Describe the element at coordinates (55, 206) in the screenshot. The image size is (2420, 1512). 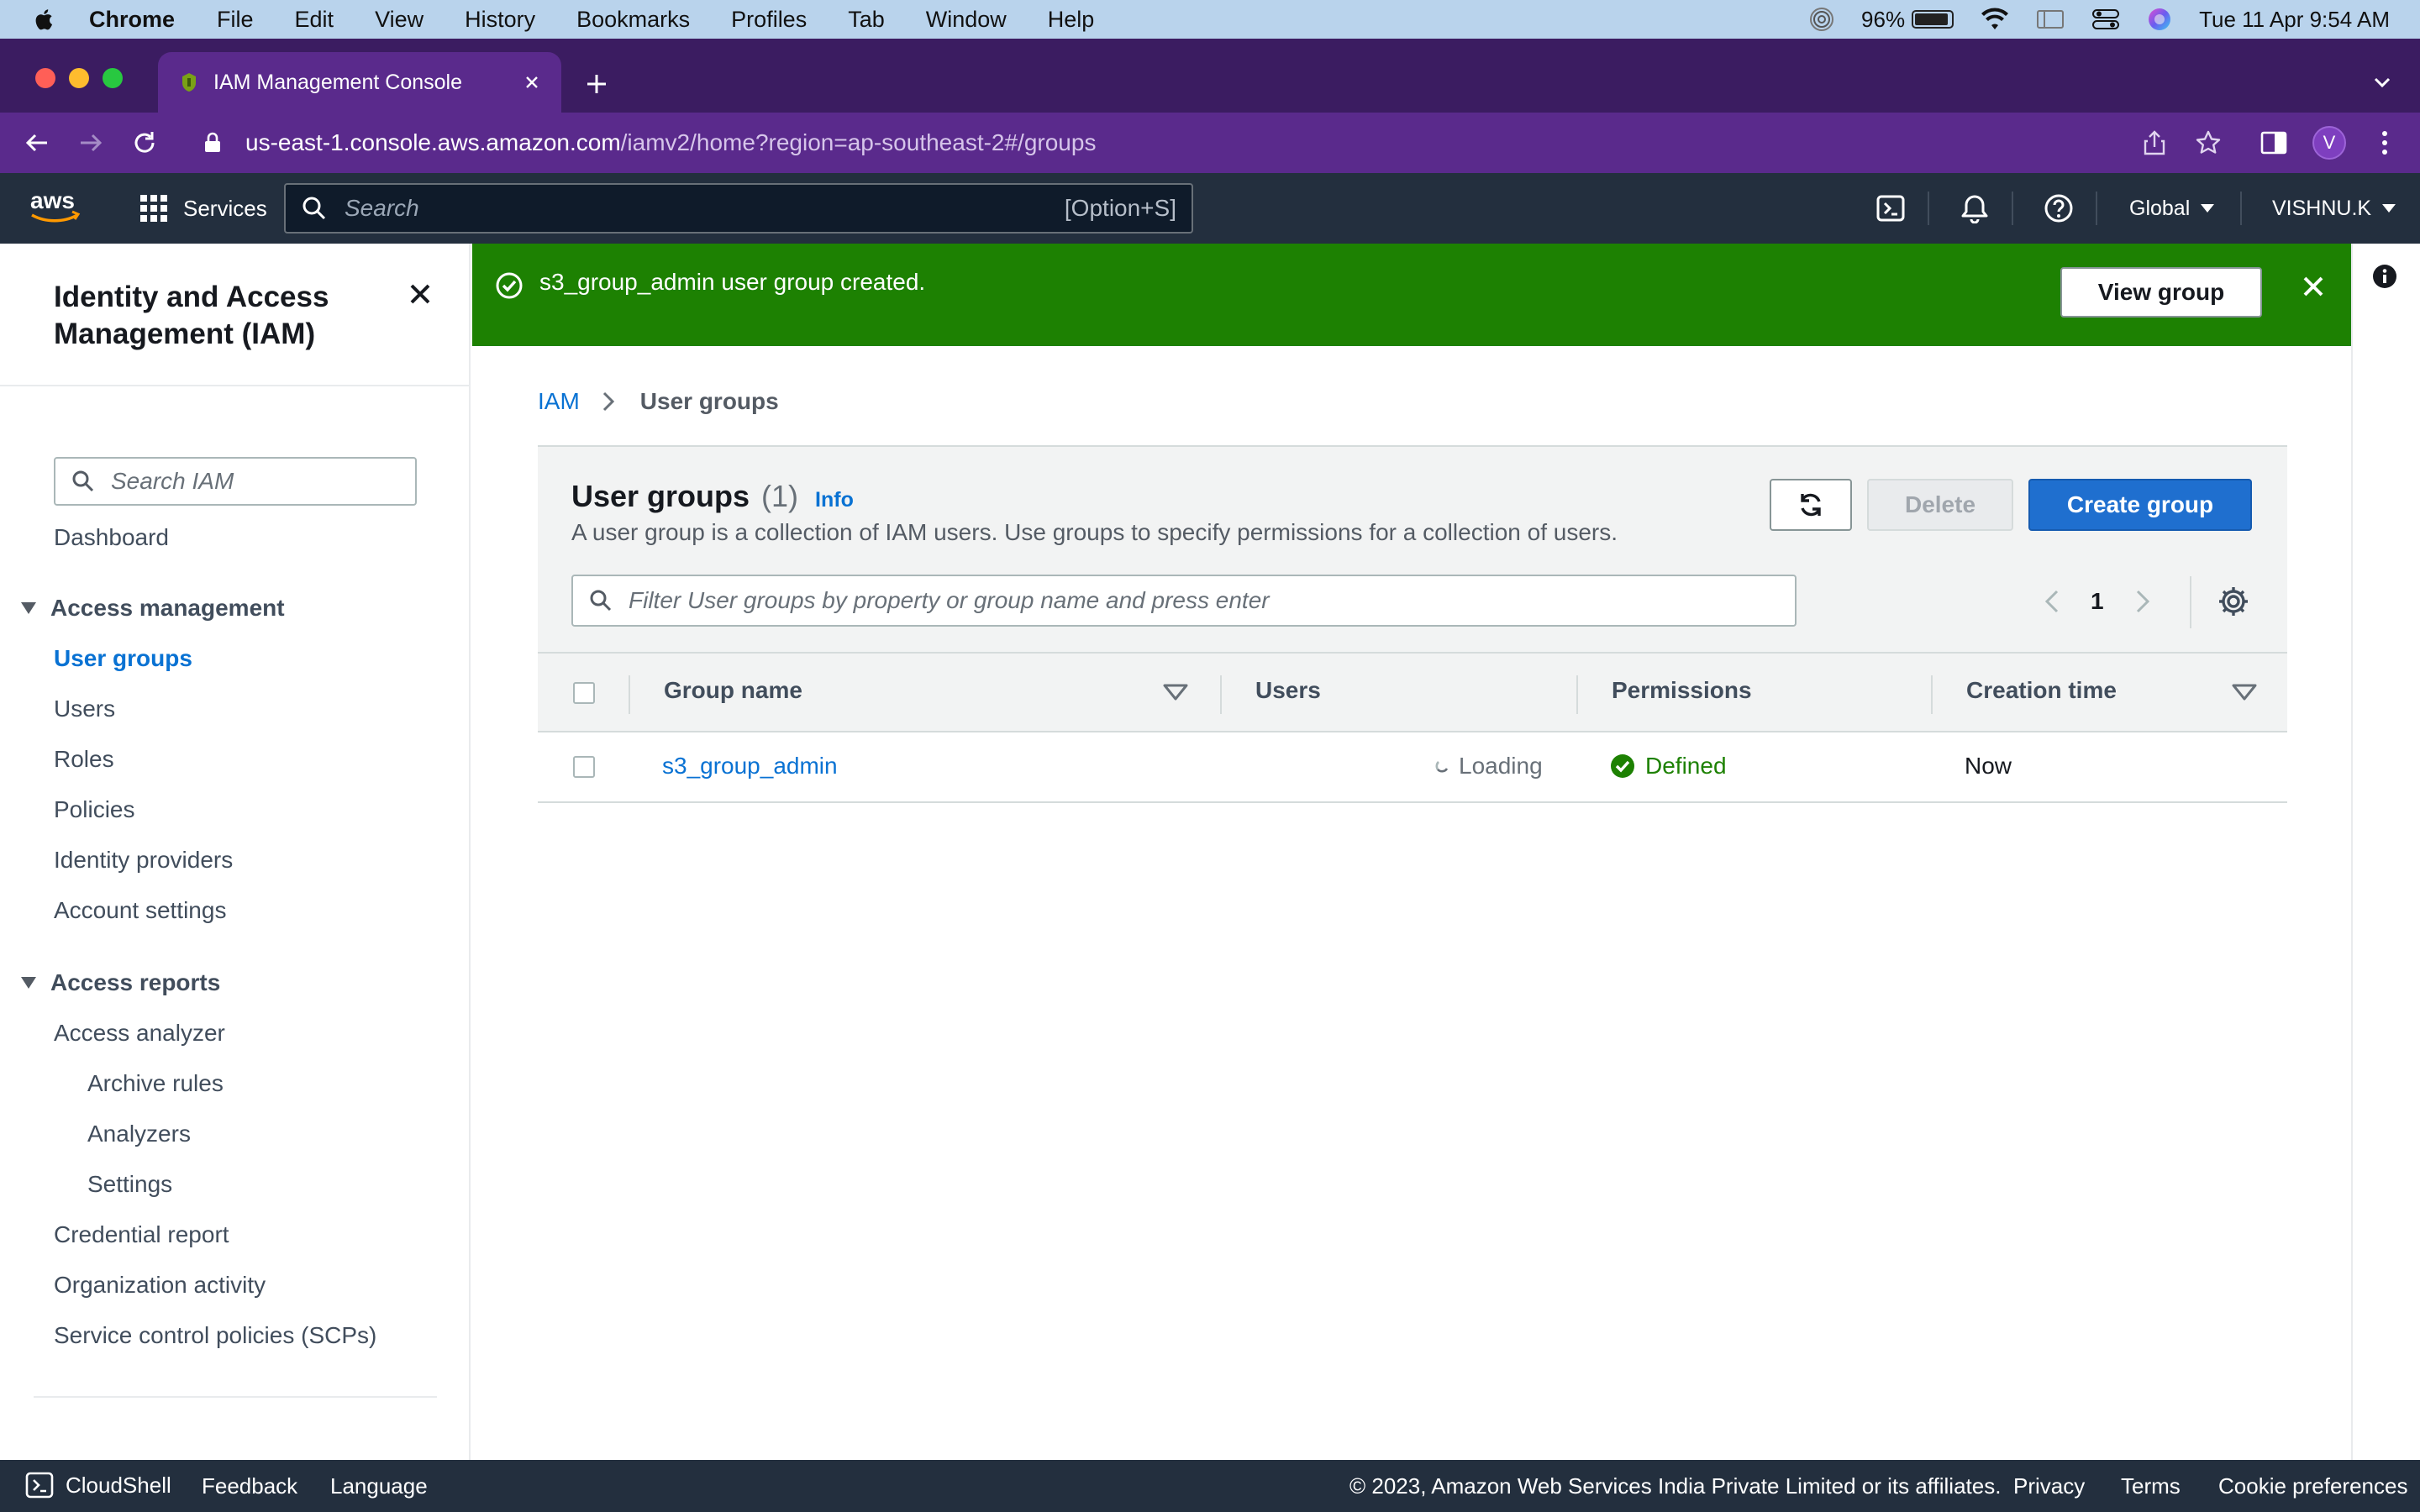
I see `aws-logo-icon: aws` at that location.